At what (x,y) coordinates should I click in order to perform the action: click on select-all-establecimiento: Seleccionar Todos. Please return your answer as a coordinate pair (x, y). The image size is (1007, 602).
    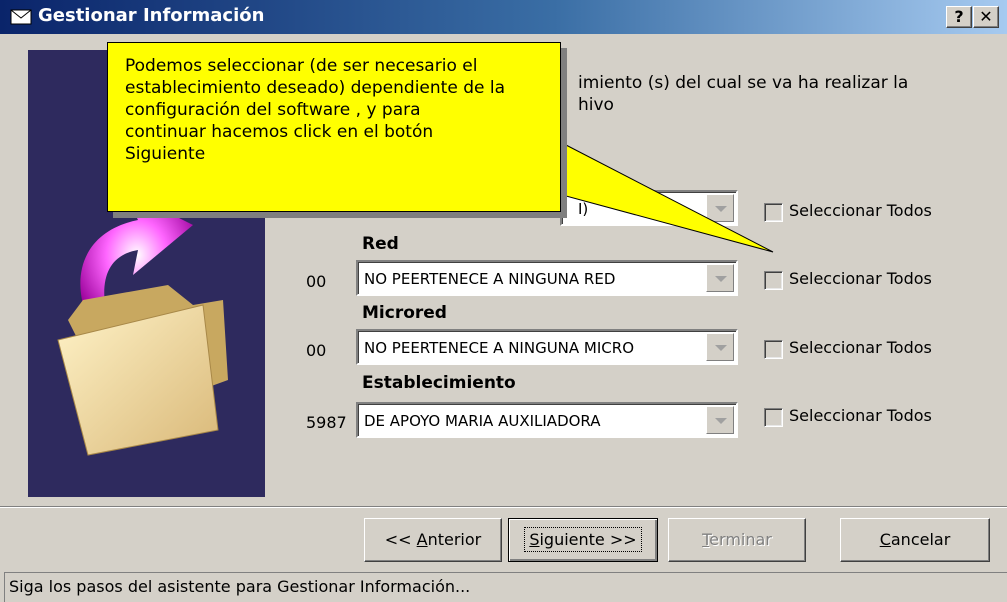
    Looking at the image, I should click on (864, 417).